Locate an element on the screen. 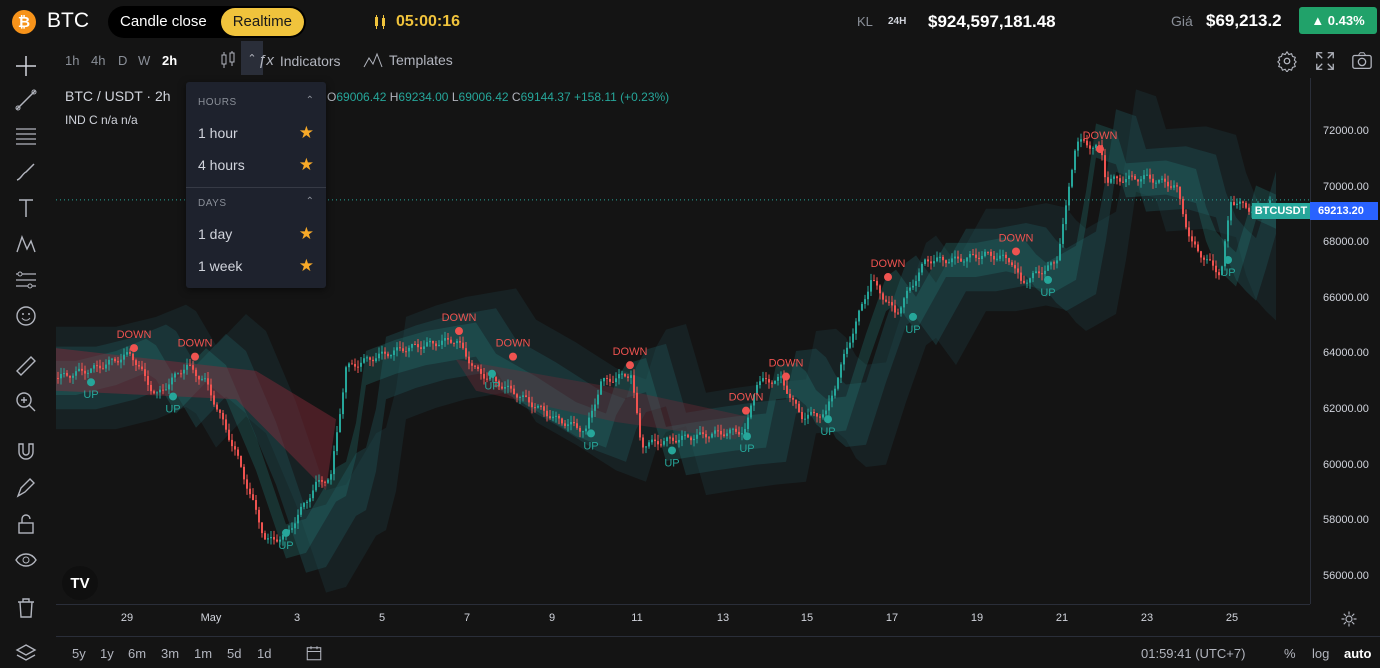  timeframe-1h: 1h is located at coordinates (72, 60).